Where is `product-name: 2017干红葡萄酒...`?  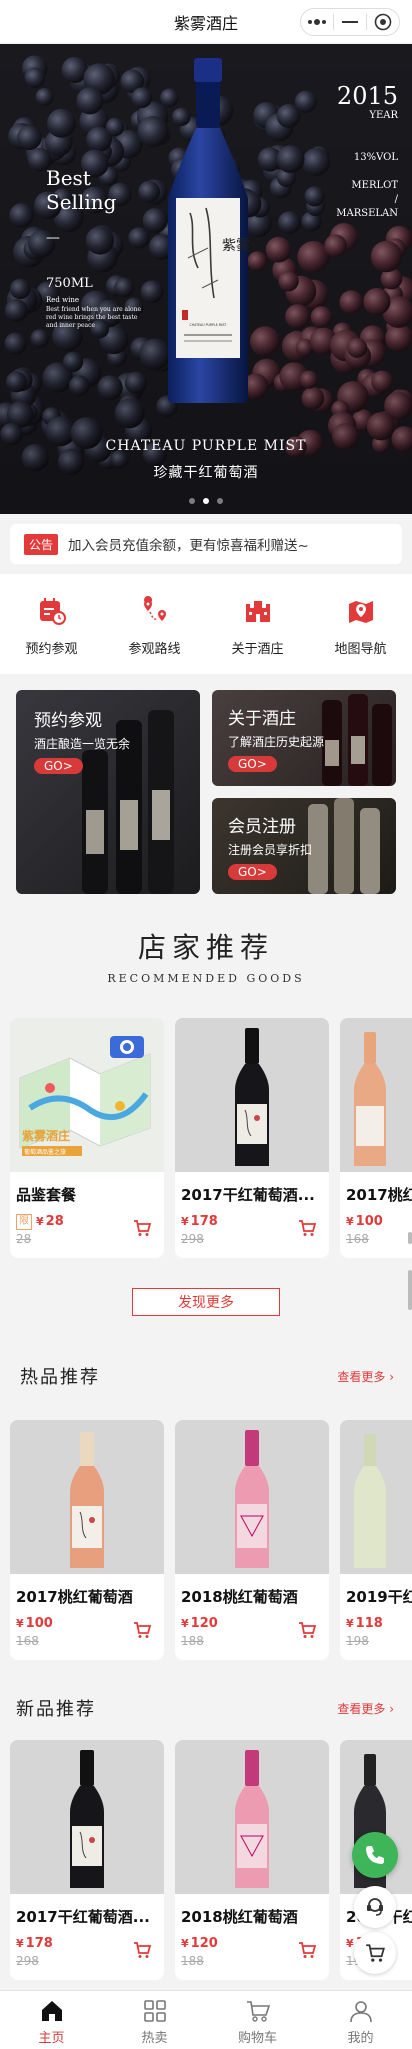 product-name: 2017干红葡萄酒... is located at coordinates (248, 1195).